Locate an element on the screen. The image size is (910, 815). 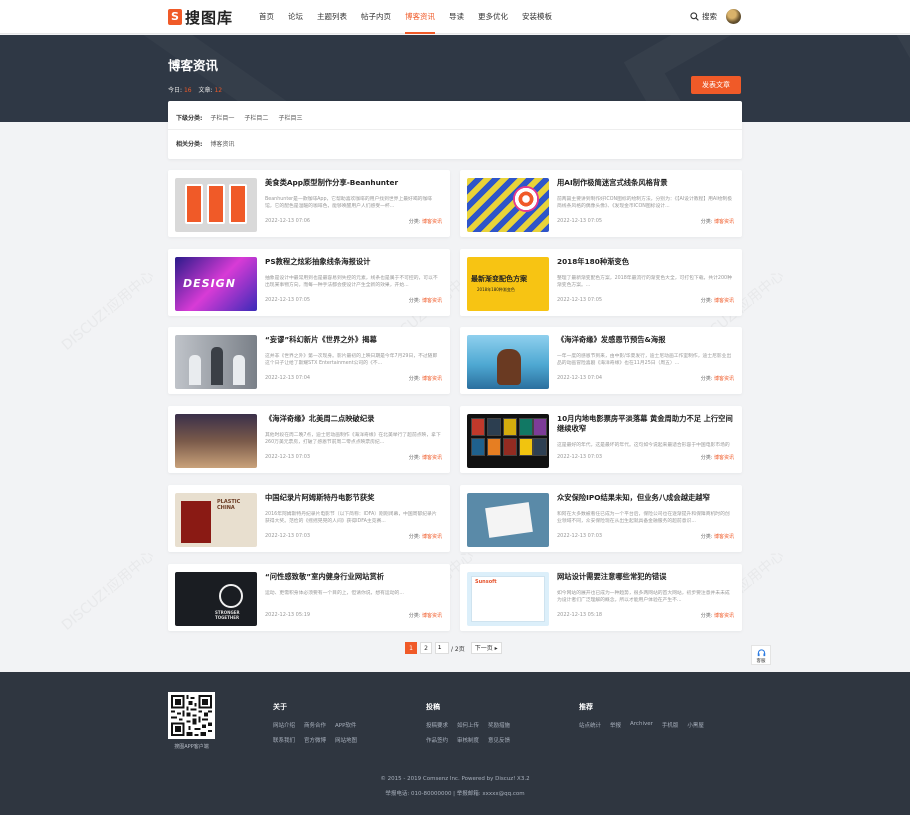
footer-link: 网站地图 is located at coordinates (346, 740).